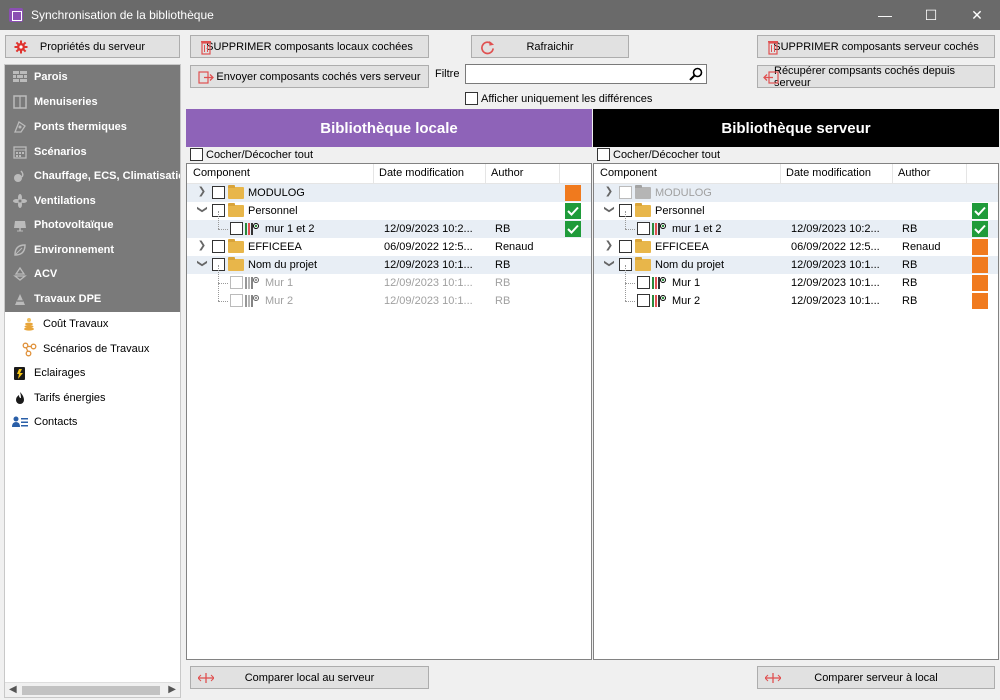 Image resolution: width=1000 pixels, height=700 pixels. I want to click on only-differences-option: Afficher uniquement les différences, so click(558, 98).